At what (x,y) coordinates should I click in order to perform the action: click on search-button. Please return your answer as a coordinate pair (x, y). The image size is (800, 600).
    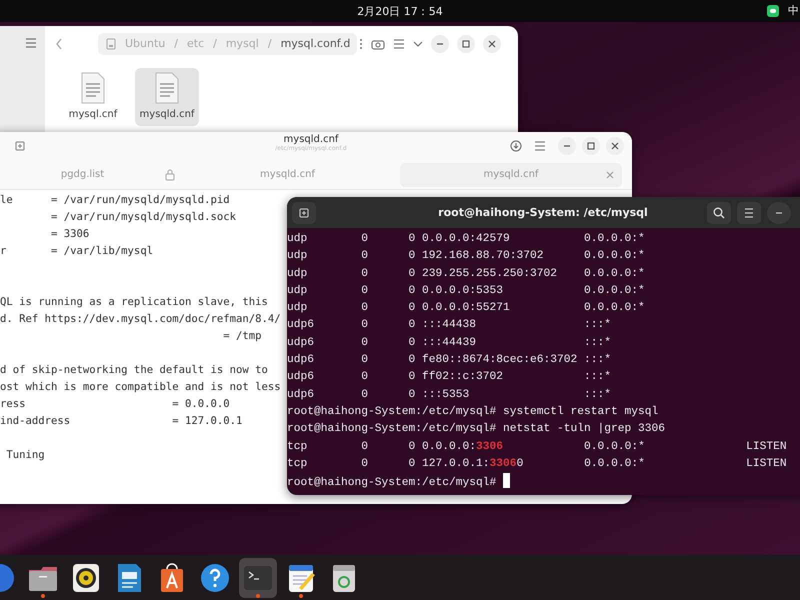
    Looking at the image, I should click on (719, 213).